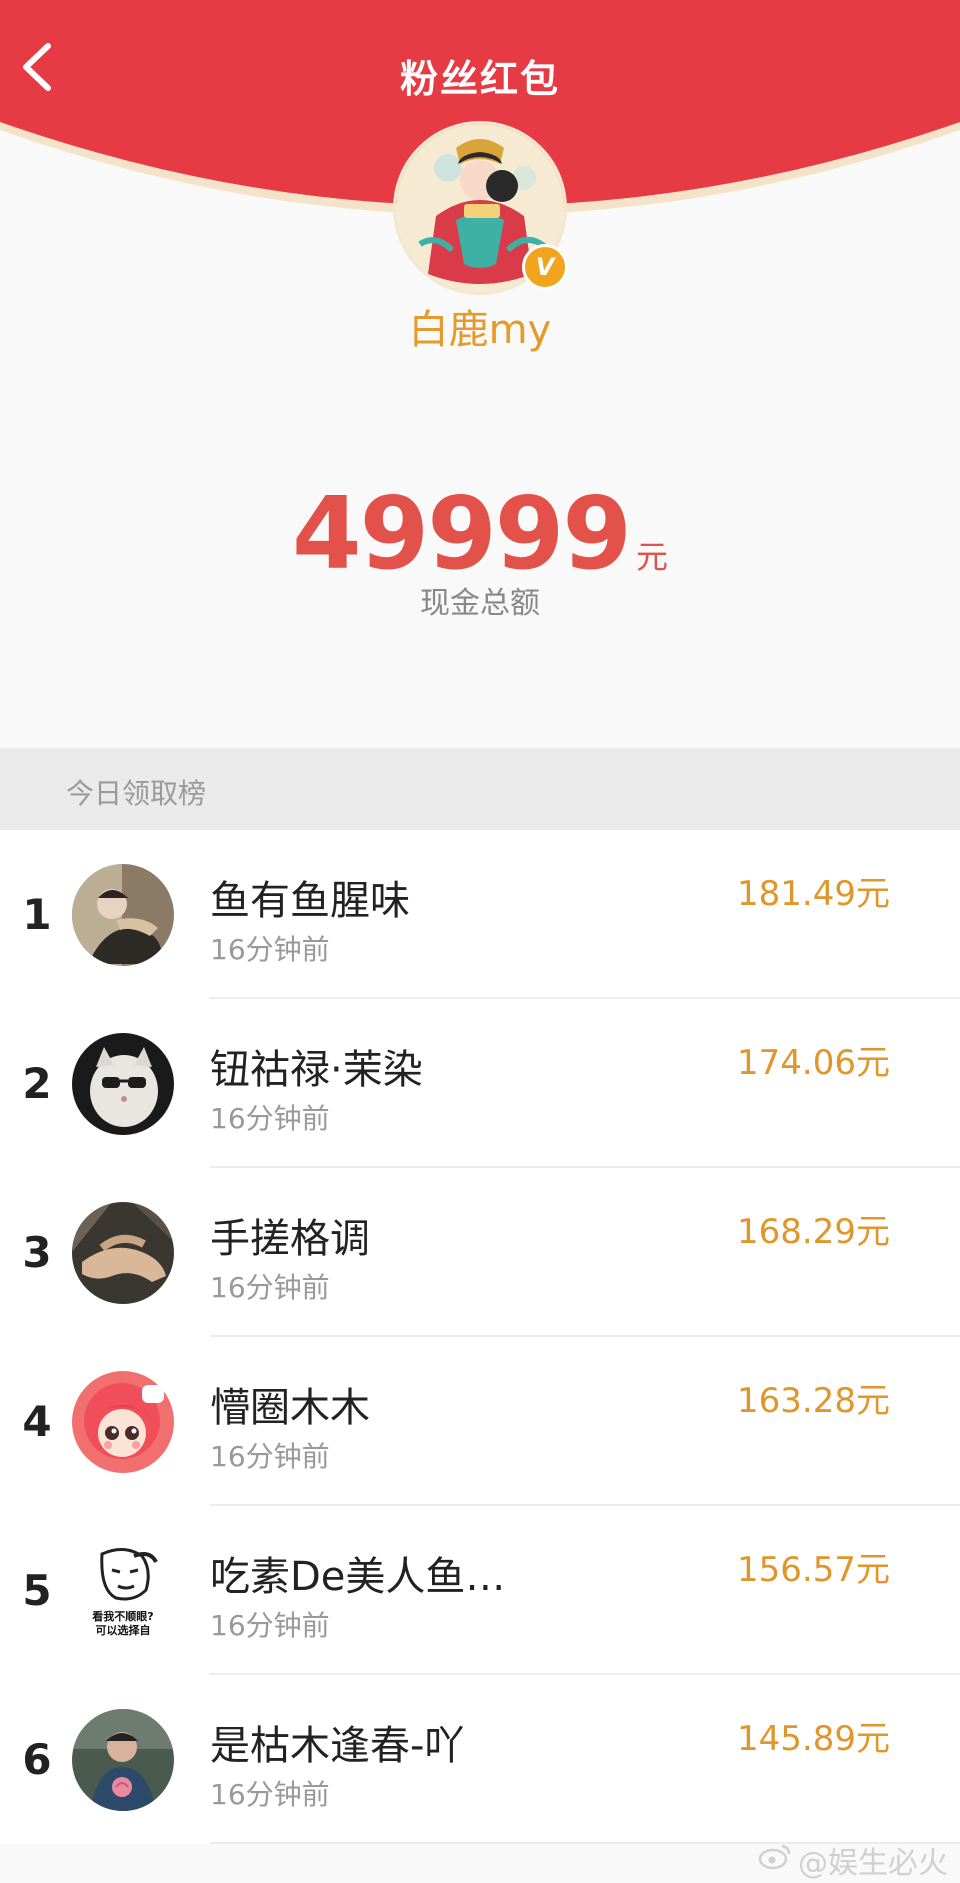 This screenshot has height=1883, width=960. I want to click on profile-avatar-wrapper: V, so click(482, 208).